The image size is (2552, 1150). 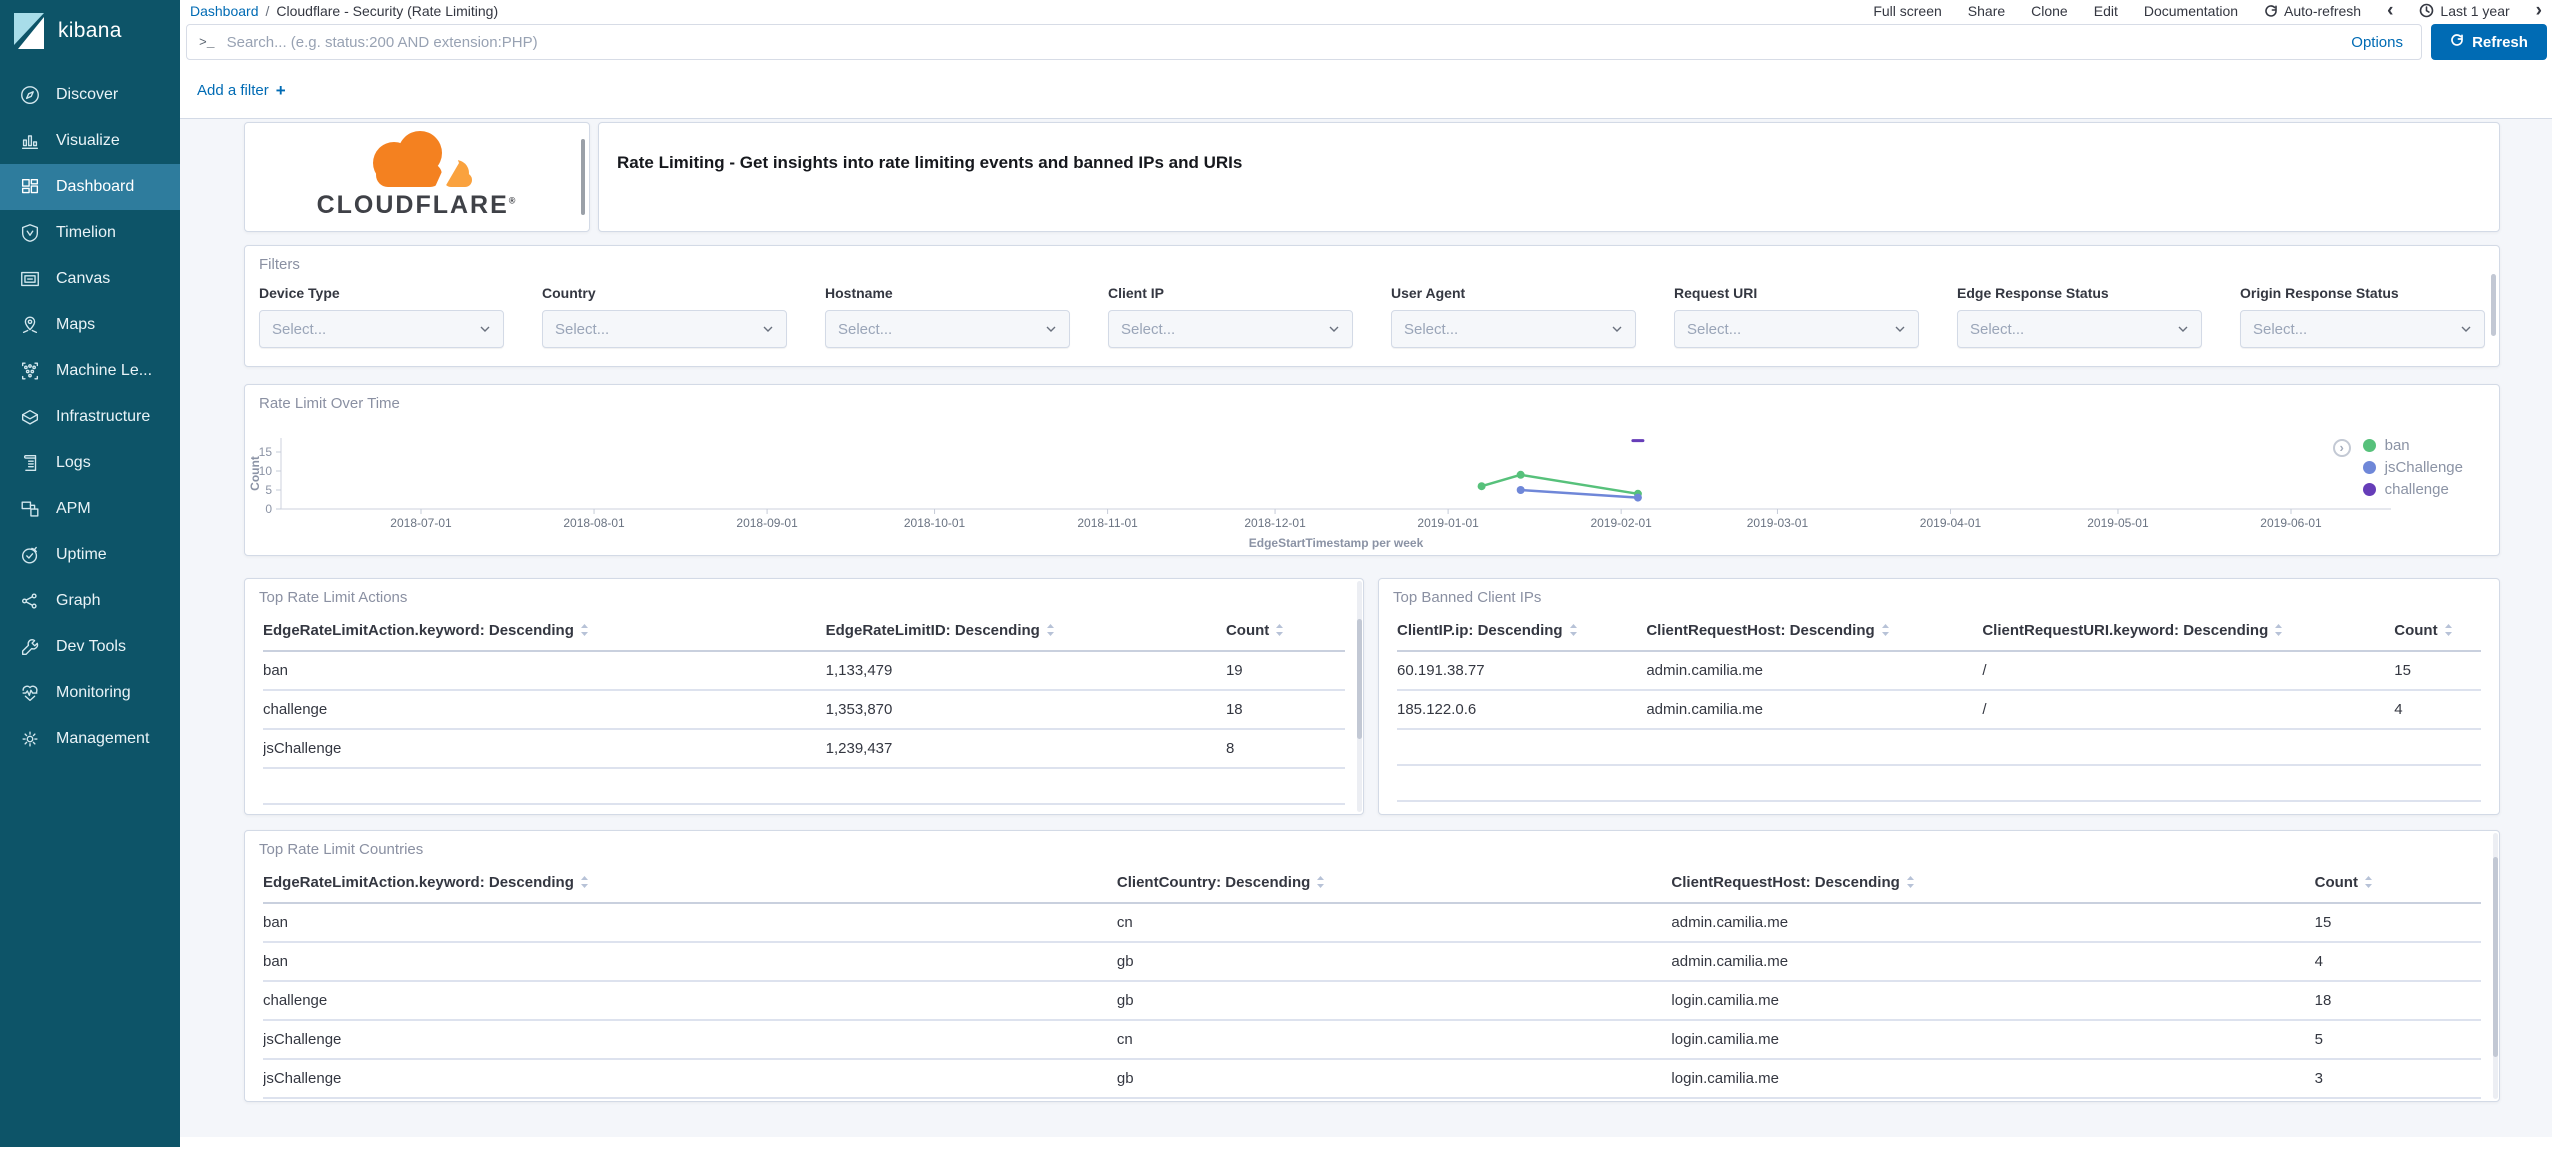 What do you see at coordinates (224, 11) in the screenshot?
I see `breadcrumb-dashboard-link: Dashboard` at bounding box center [224, 11].